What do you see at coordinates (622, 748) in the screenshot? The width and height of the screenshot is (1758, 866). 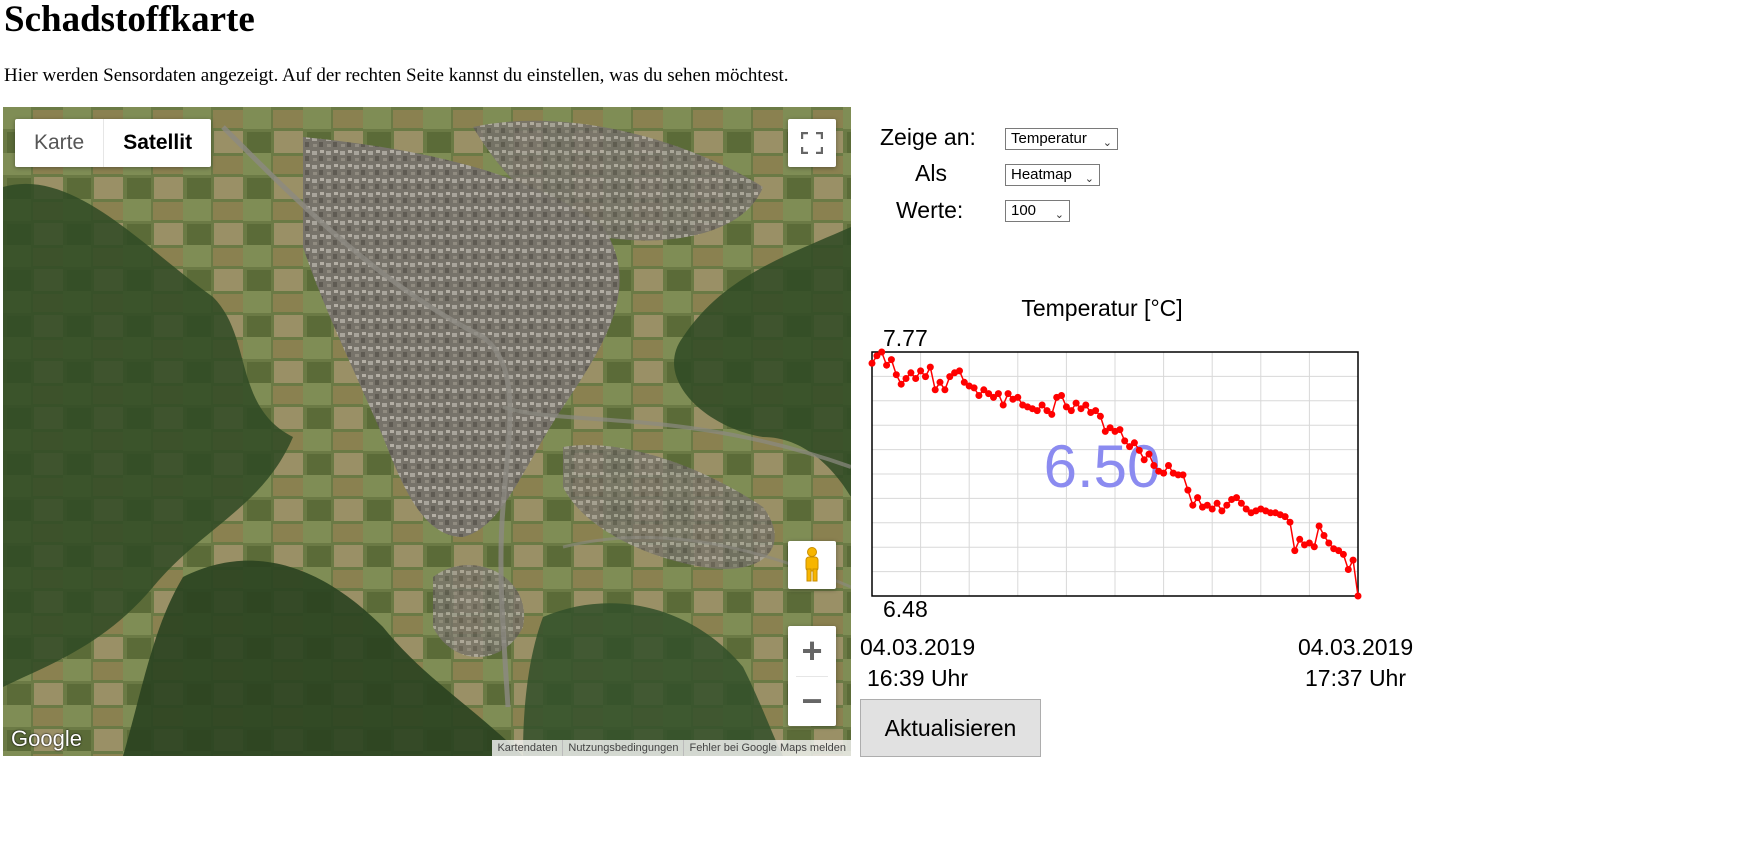 I see `attribution-terms-link: Nutzungsbedingungen` at bounding box center [622, 748].